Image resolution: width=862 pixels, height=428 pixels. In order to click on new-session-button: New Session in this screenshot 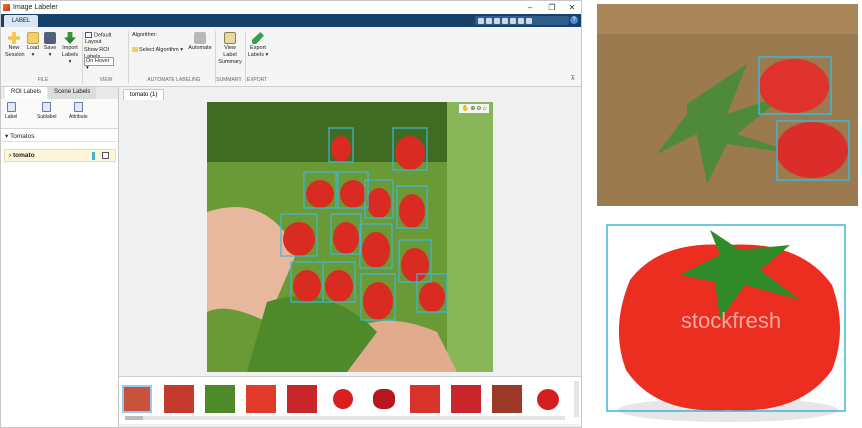, I will do `click(15, 45)`.